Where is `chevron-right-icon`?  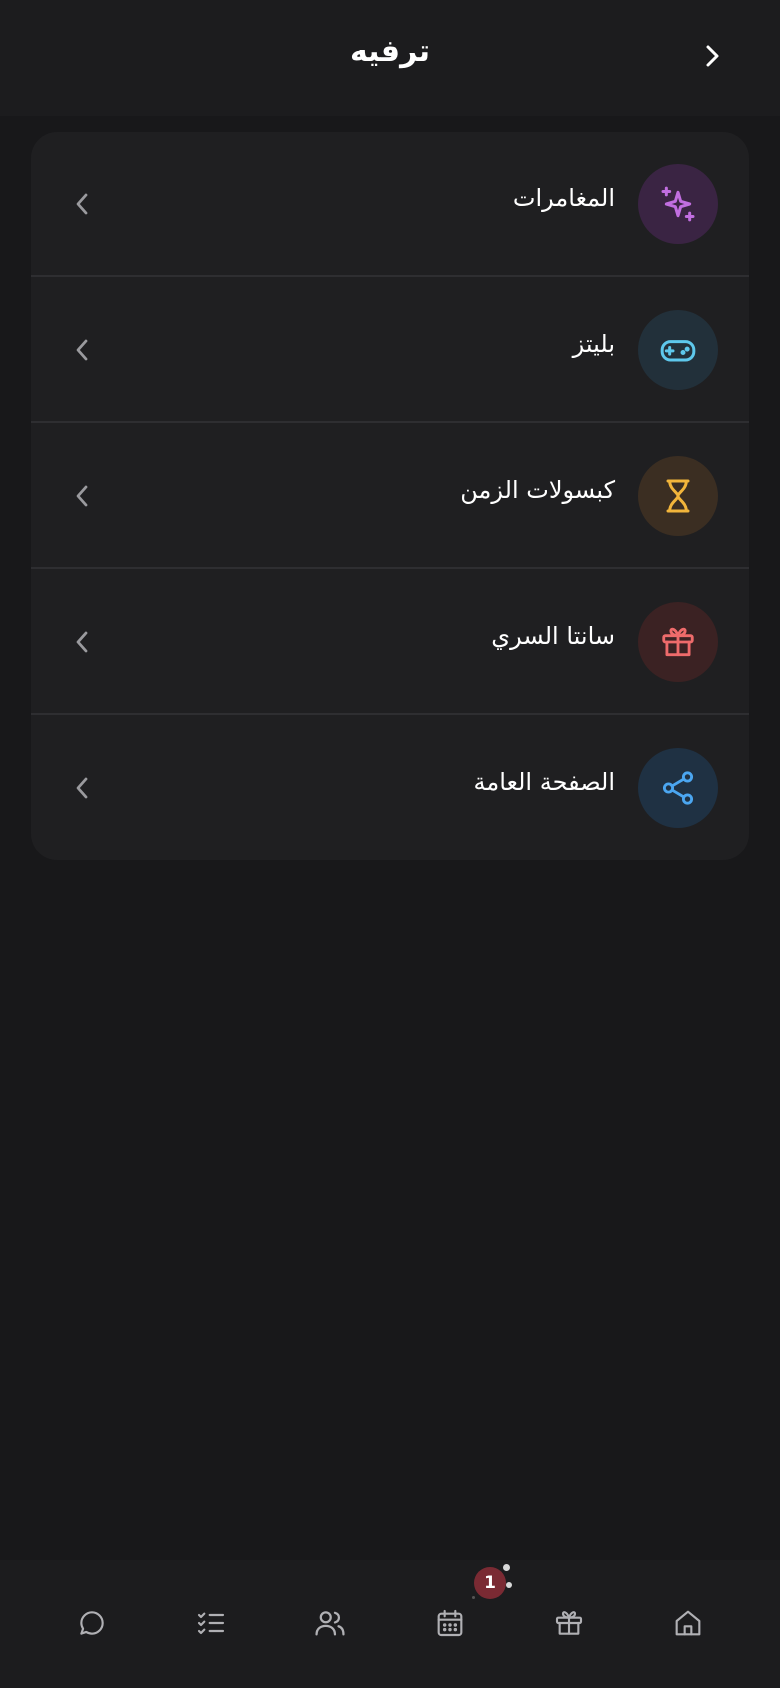
chevron-right-icon is located at coordinates (712, 56).